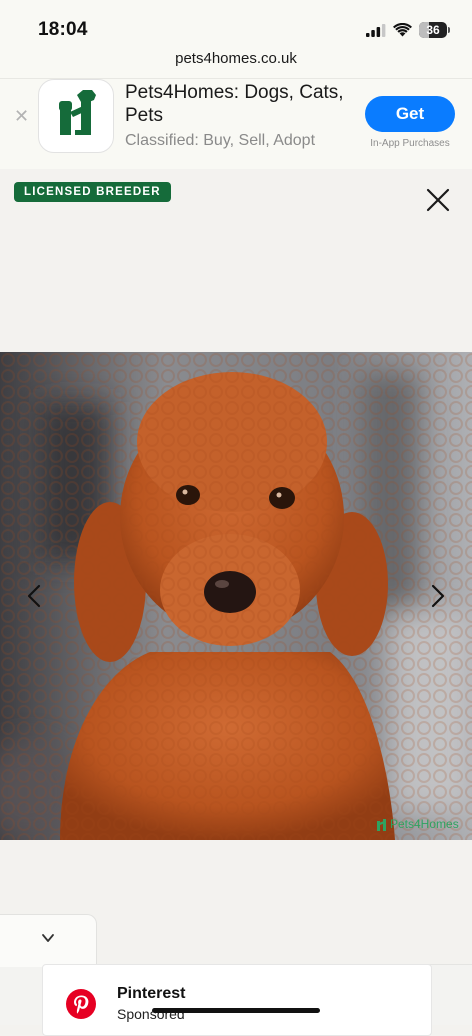 Image resolution: width=472 pixels, height=1036 pixels. Describe the element at coordinates (220, 140) in the screenshot. I see `app-subtitle: Classified: Buy, Sell, Adopt` at that location.